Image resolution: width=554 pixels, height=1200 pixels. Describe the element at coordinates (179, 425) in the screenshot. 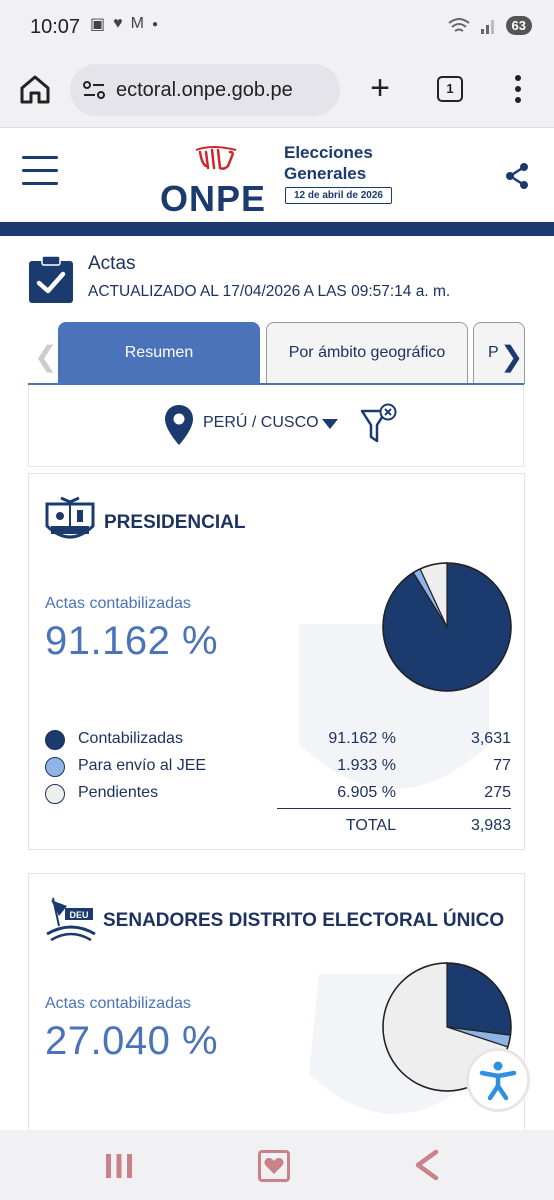

I see `location-pin-icon` at that location.